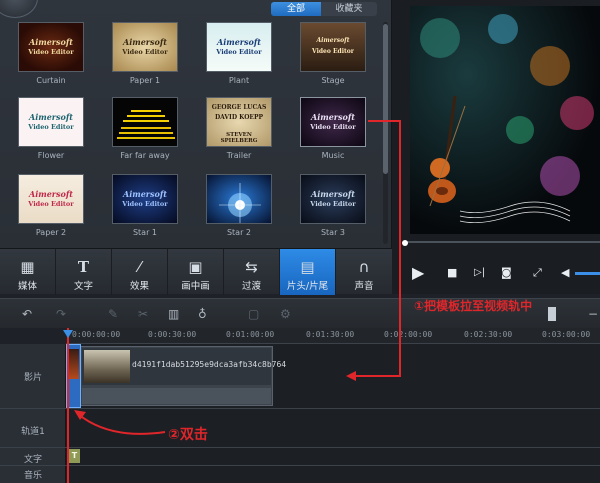 This screenshot has height=483, width=600. I want to click on track-label-track1: 轨道1, so click(33, 432).